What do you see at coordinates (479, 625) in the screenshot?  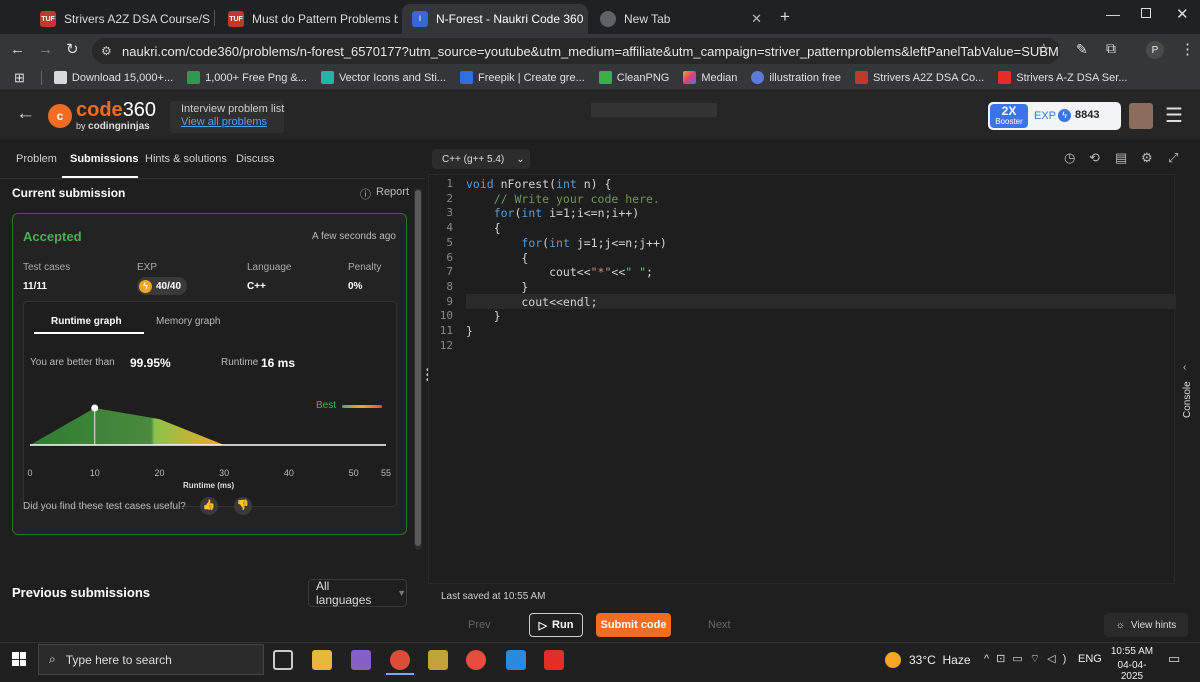 I see `prev-button: Prev` at bounding box center [479, 625].